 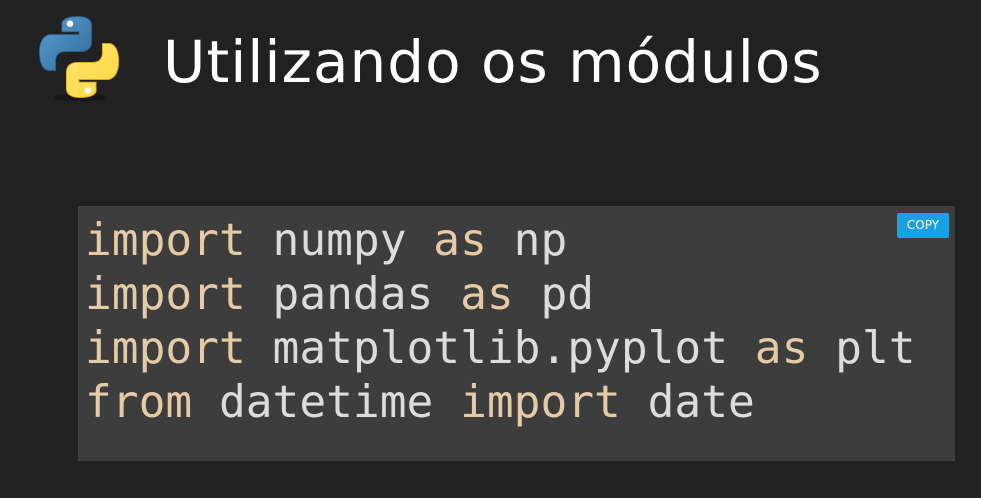 I want to click on code-line-4: from datetime import date, so click(x=500, y=403).